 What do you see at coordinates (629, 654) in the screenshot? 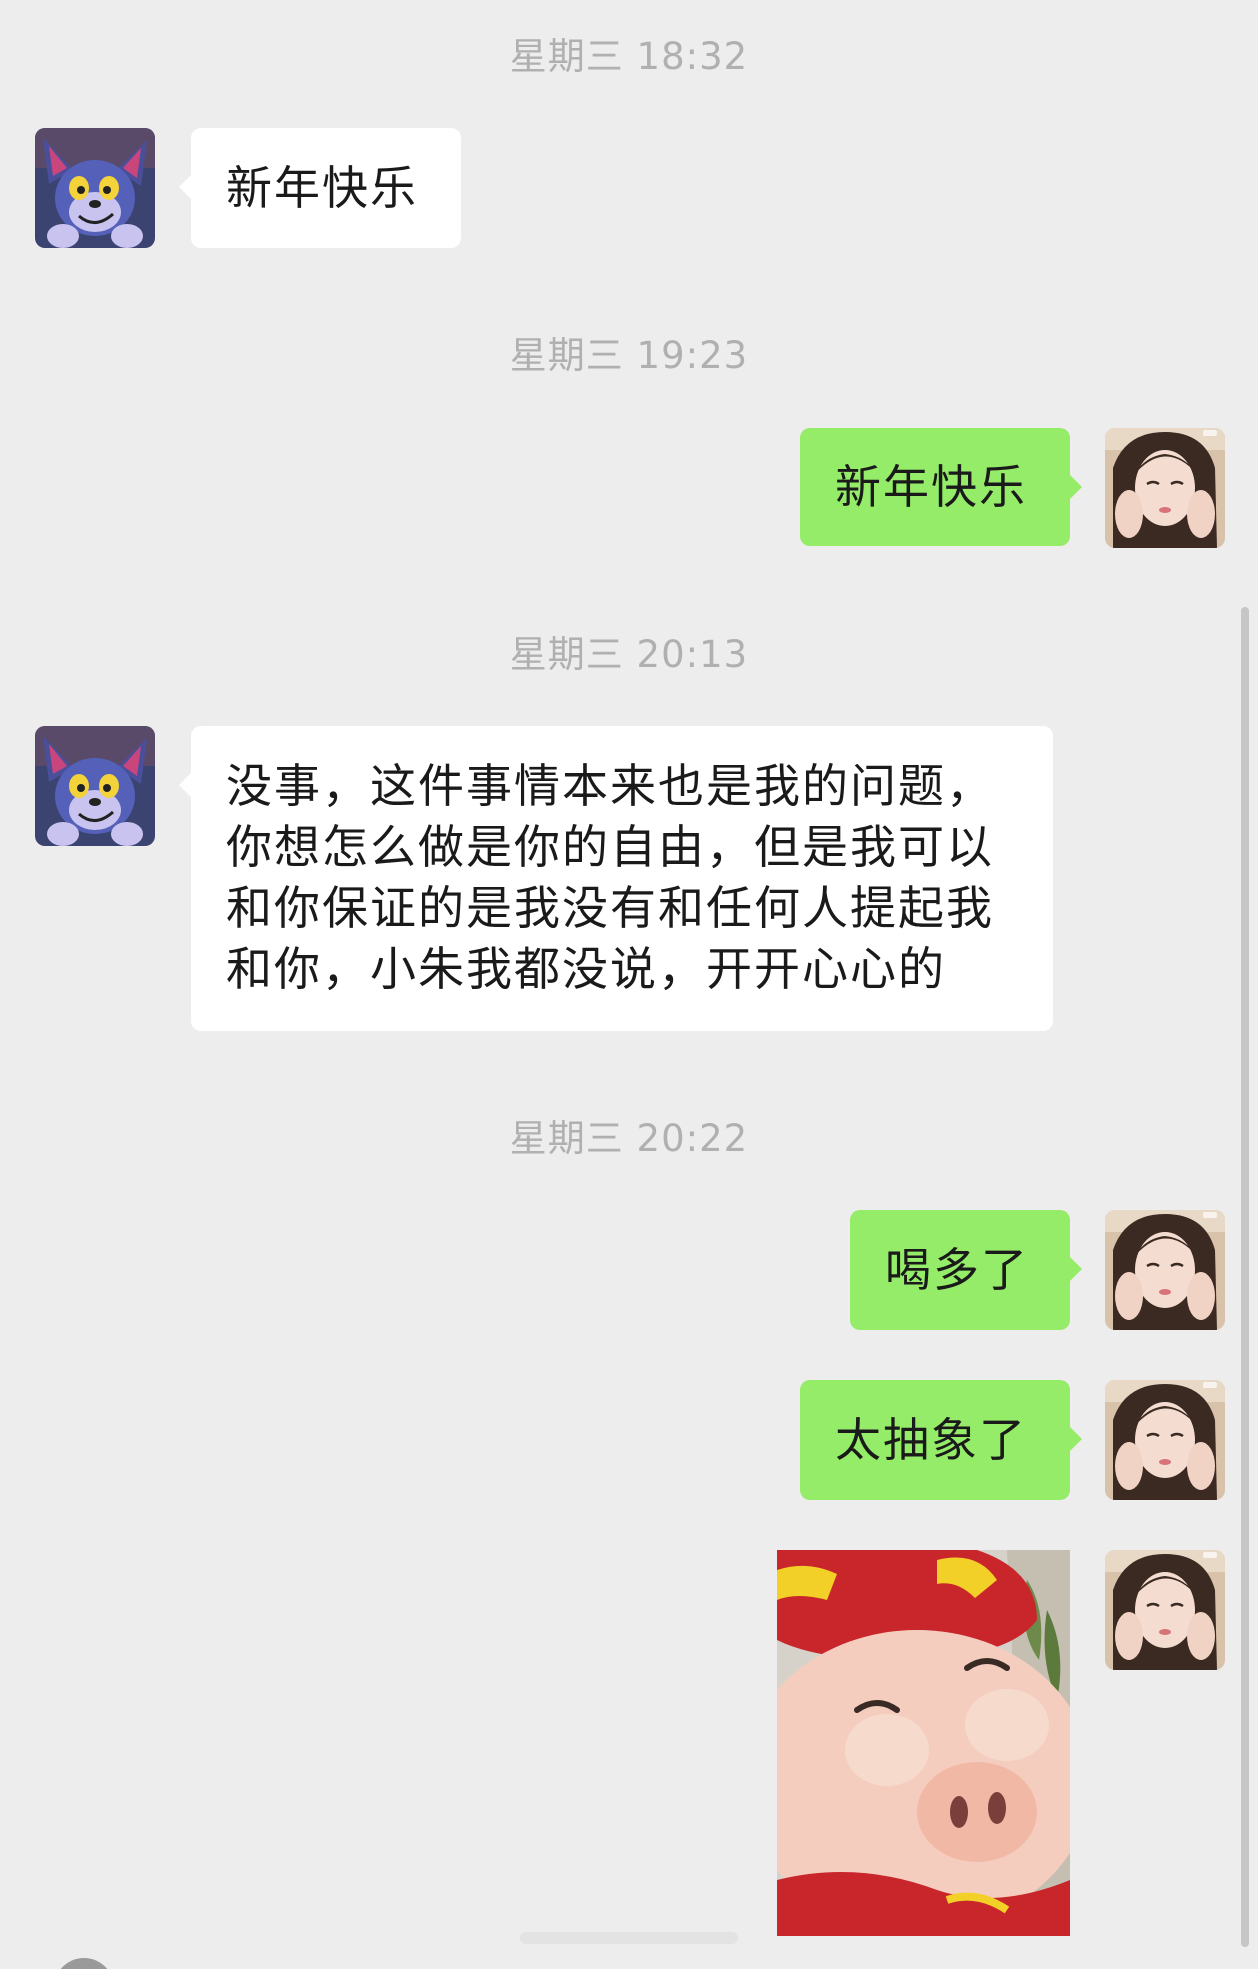
I see `timestamp: 星期三 20:13` at bounding box center [629, 654].